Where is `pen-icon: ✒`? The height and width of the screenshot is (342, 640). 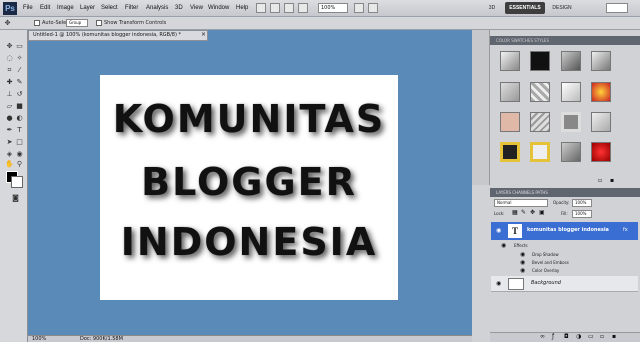
pen-icon: ✒ is located at coordinates (9, 130).